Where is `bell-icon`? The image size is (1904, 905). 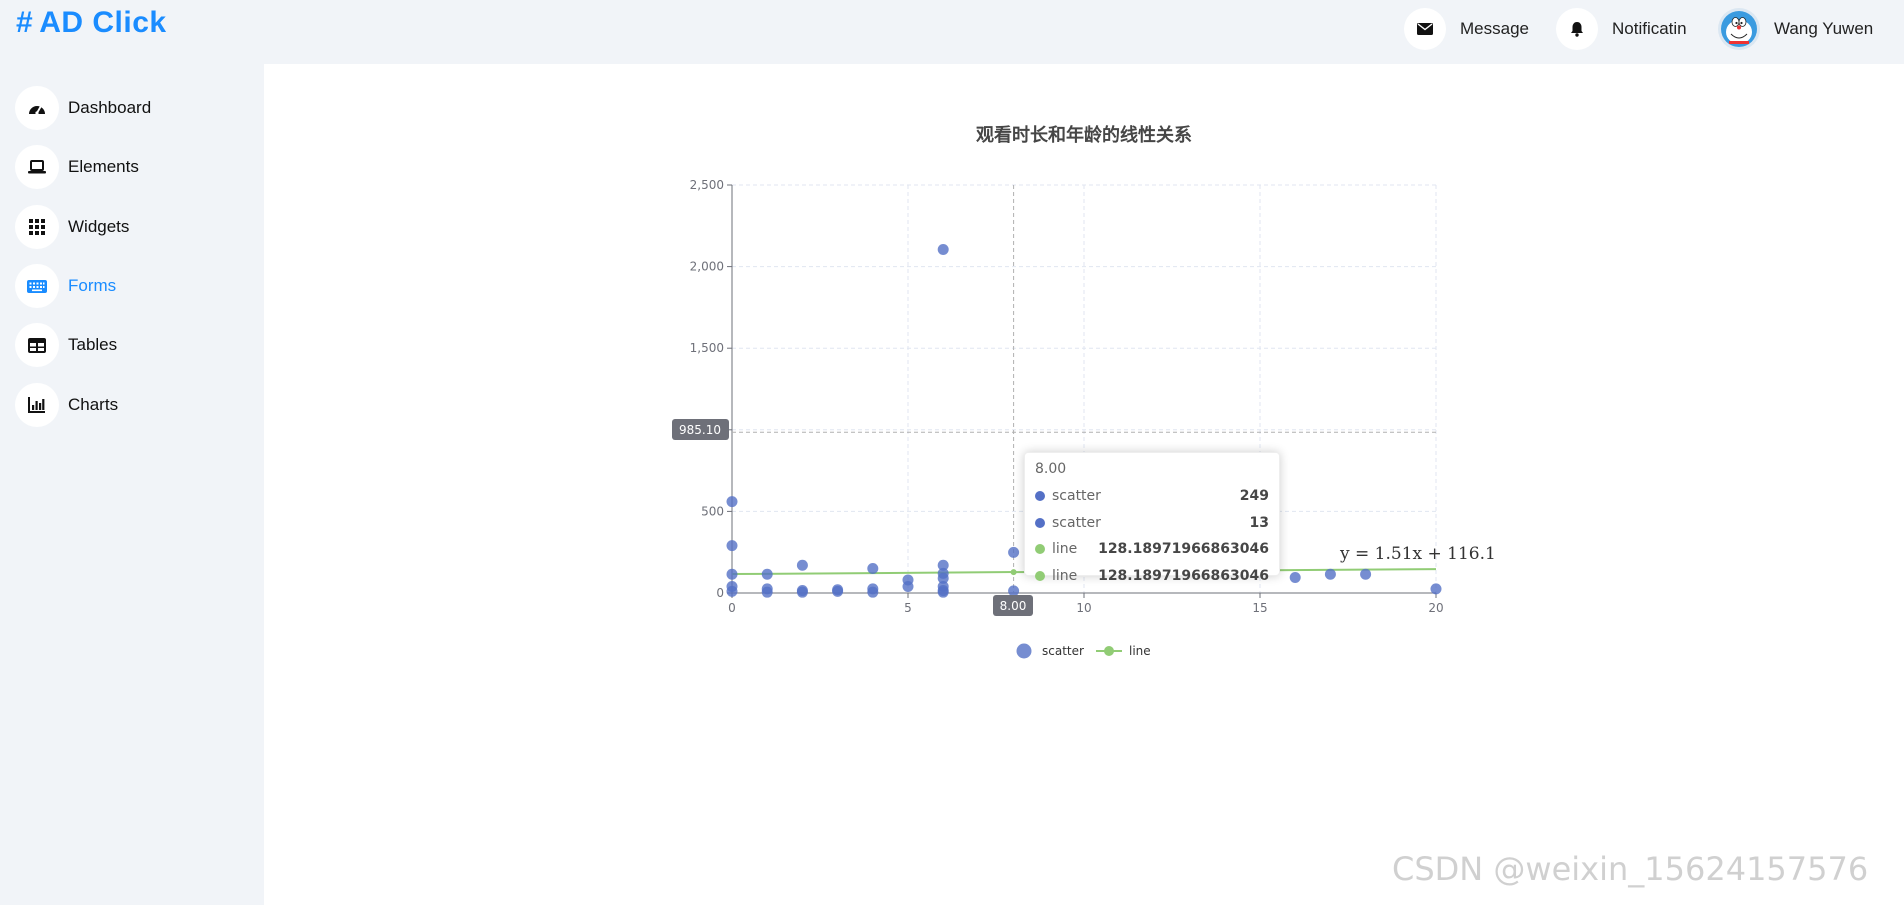 bell-icon is located at coordinates (1577, 29).